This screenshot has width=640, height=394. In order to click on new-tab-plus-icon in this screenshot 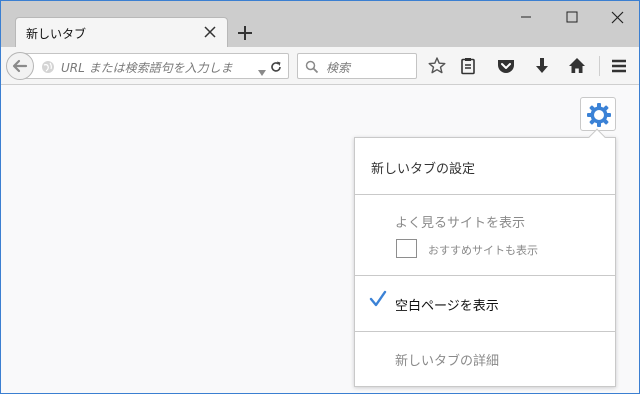, I will do `click(245, 33)`.